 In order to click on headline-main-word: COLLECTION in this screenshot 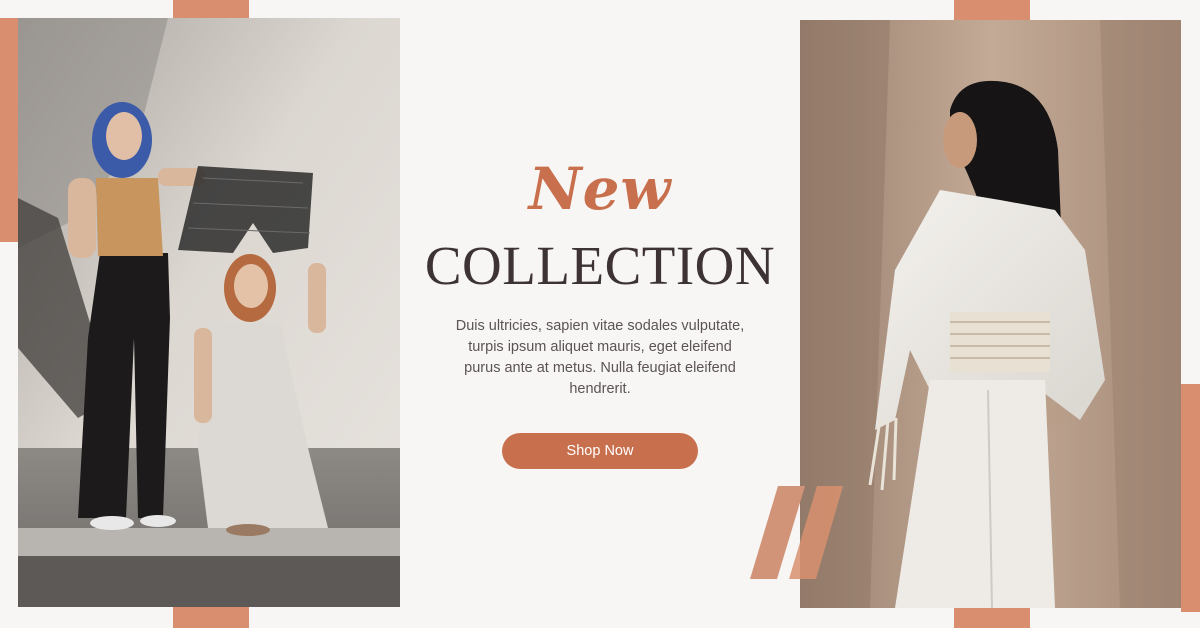, I will do `click(600, 265)`.